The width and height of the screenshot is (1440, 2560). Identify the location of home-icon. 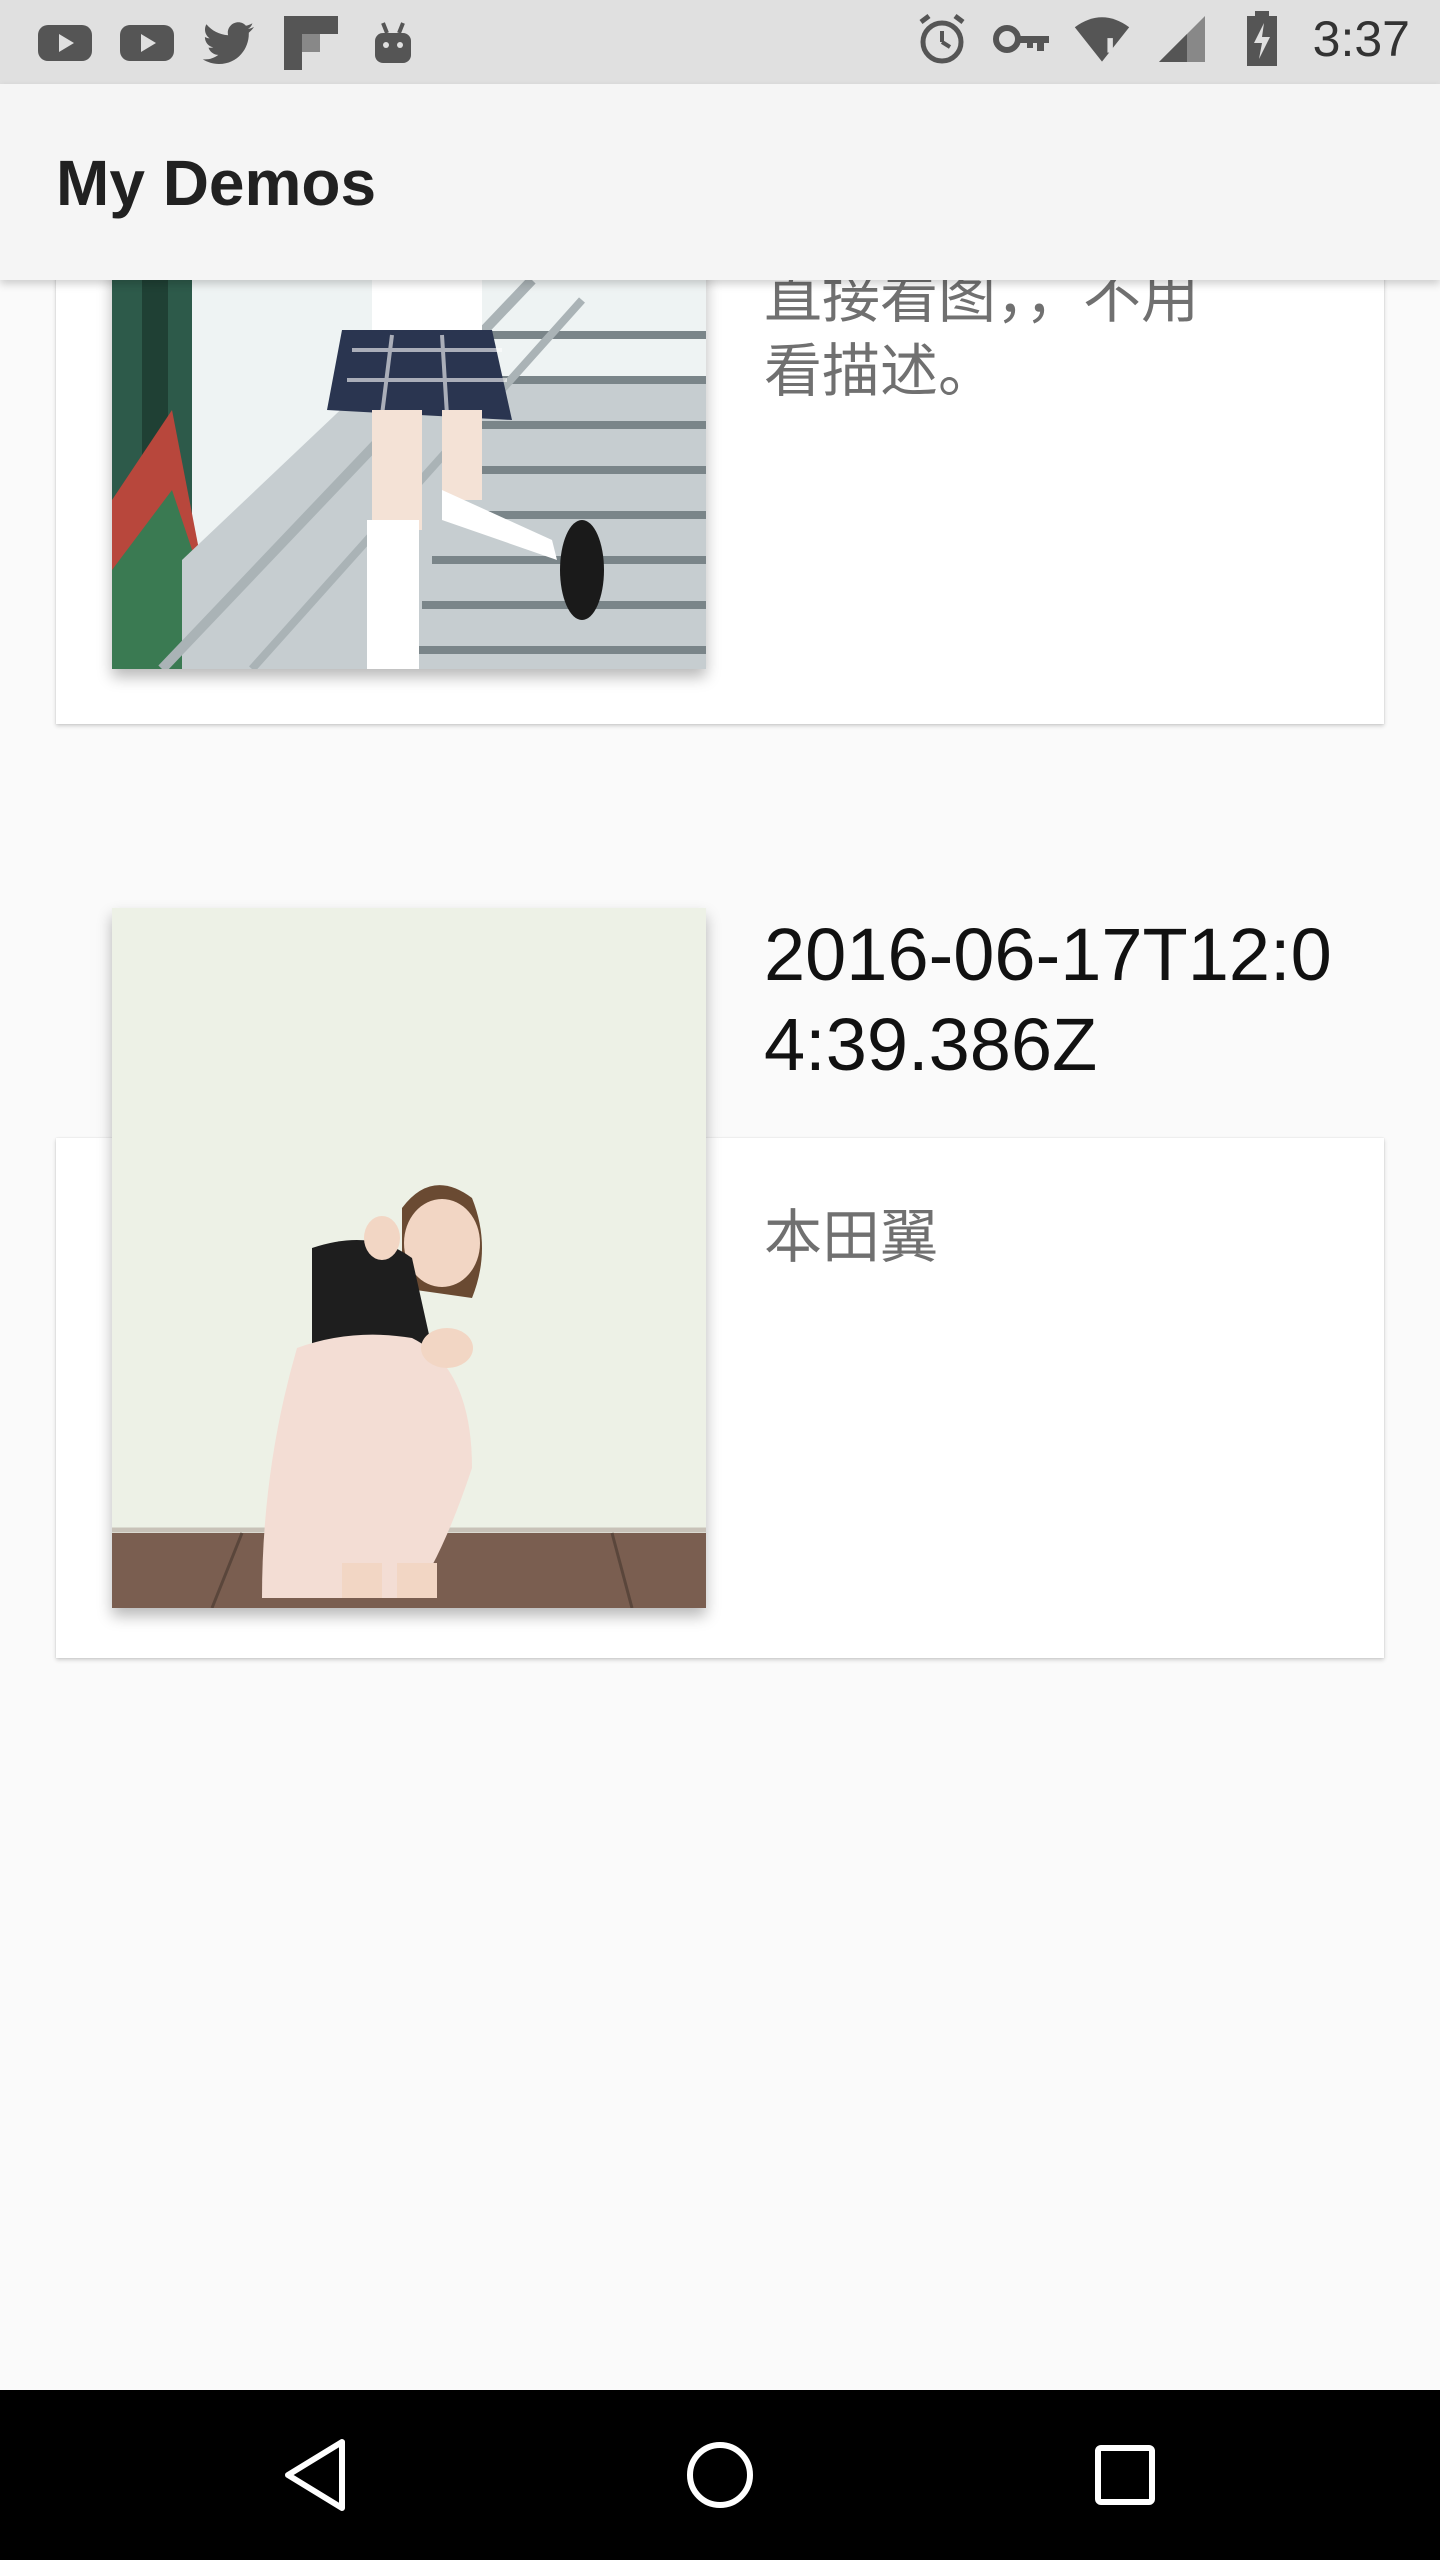
(720, 2475).